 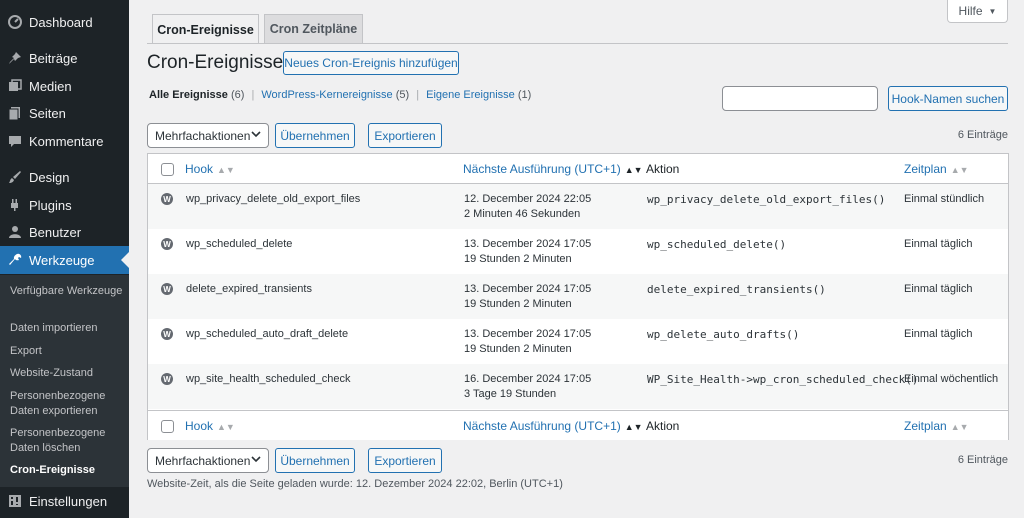 I want to click on help-button: Hilfe ▼, so click(x=977, y=11).